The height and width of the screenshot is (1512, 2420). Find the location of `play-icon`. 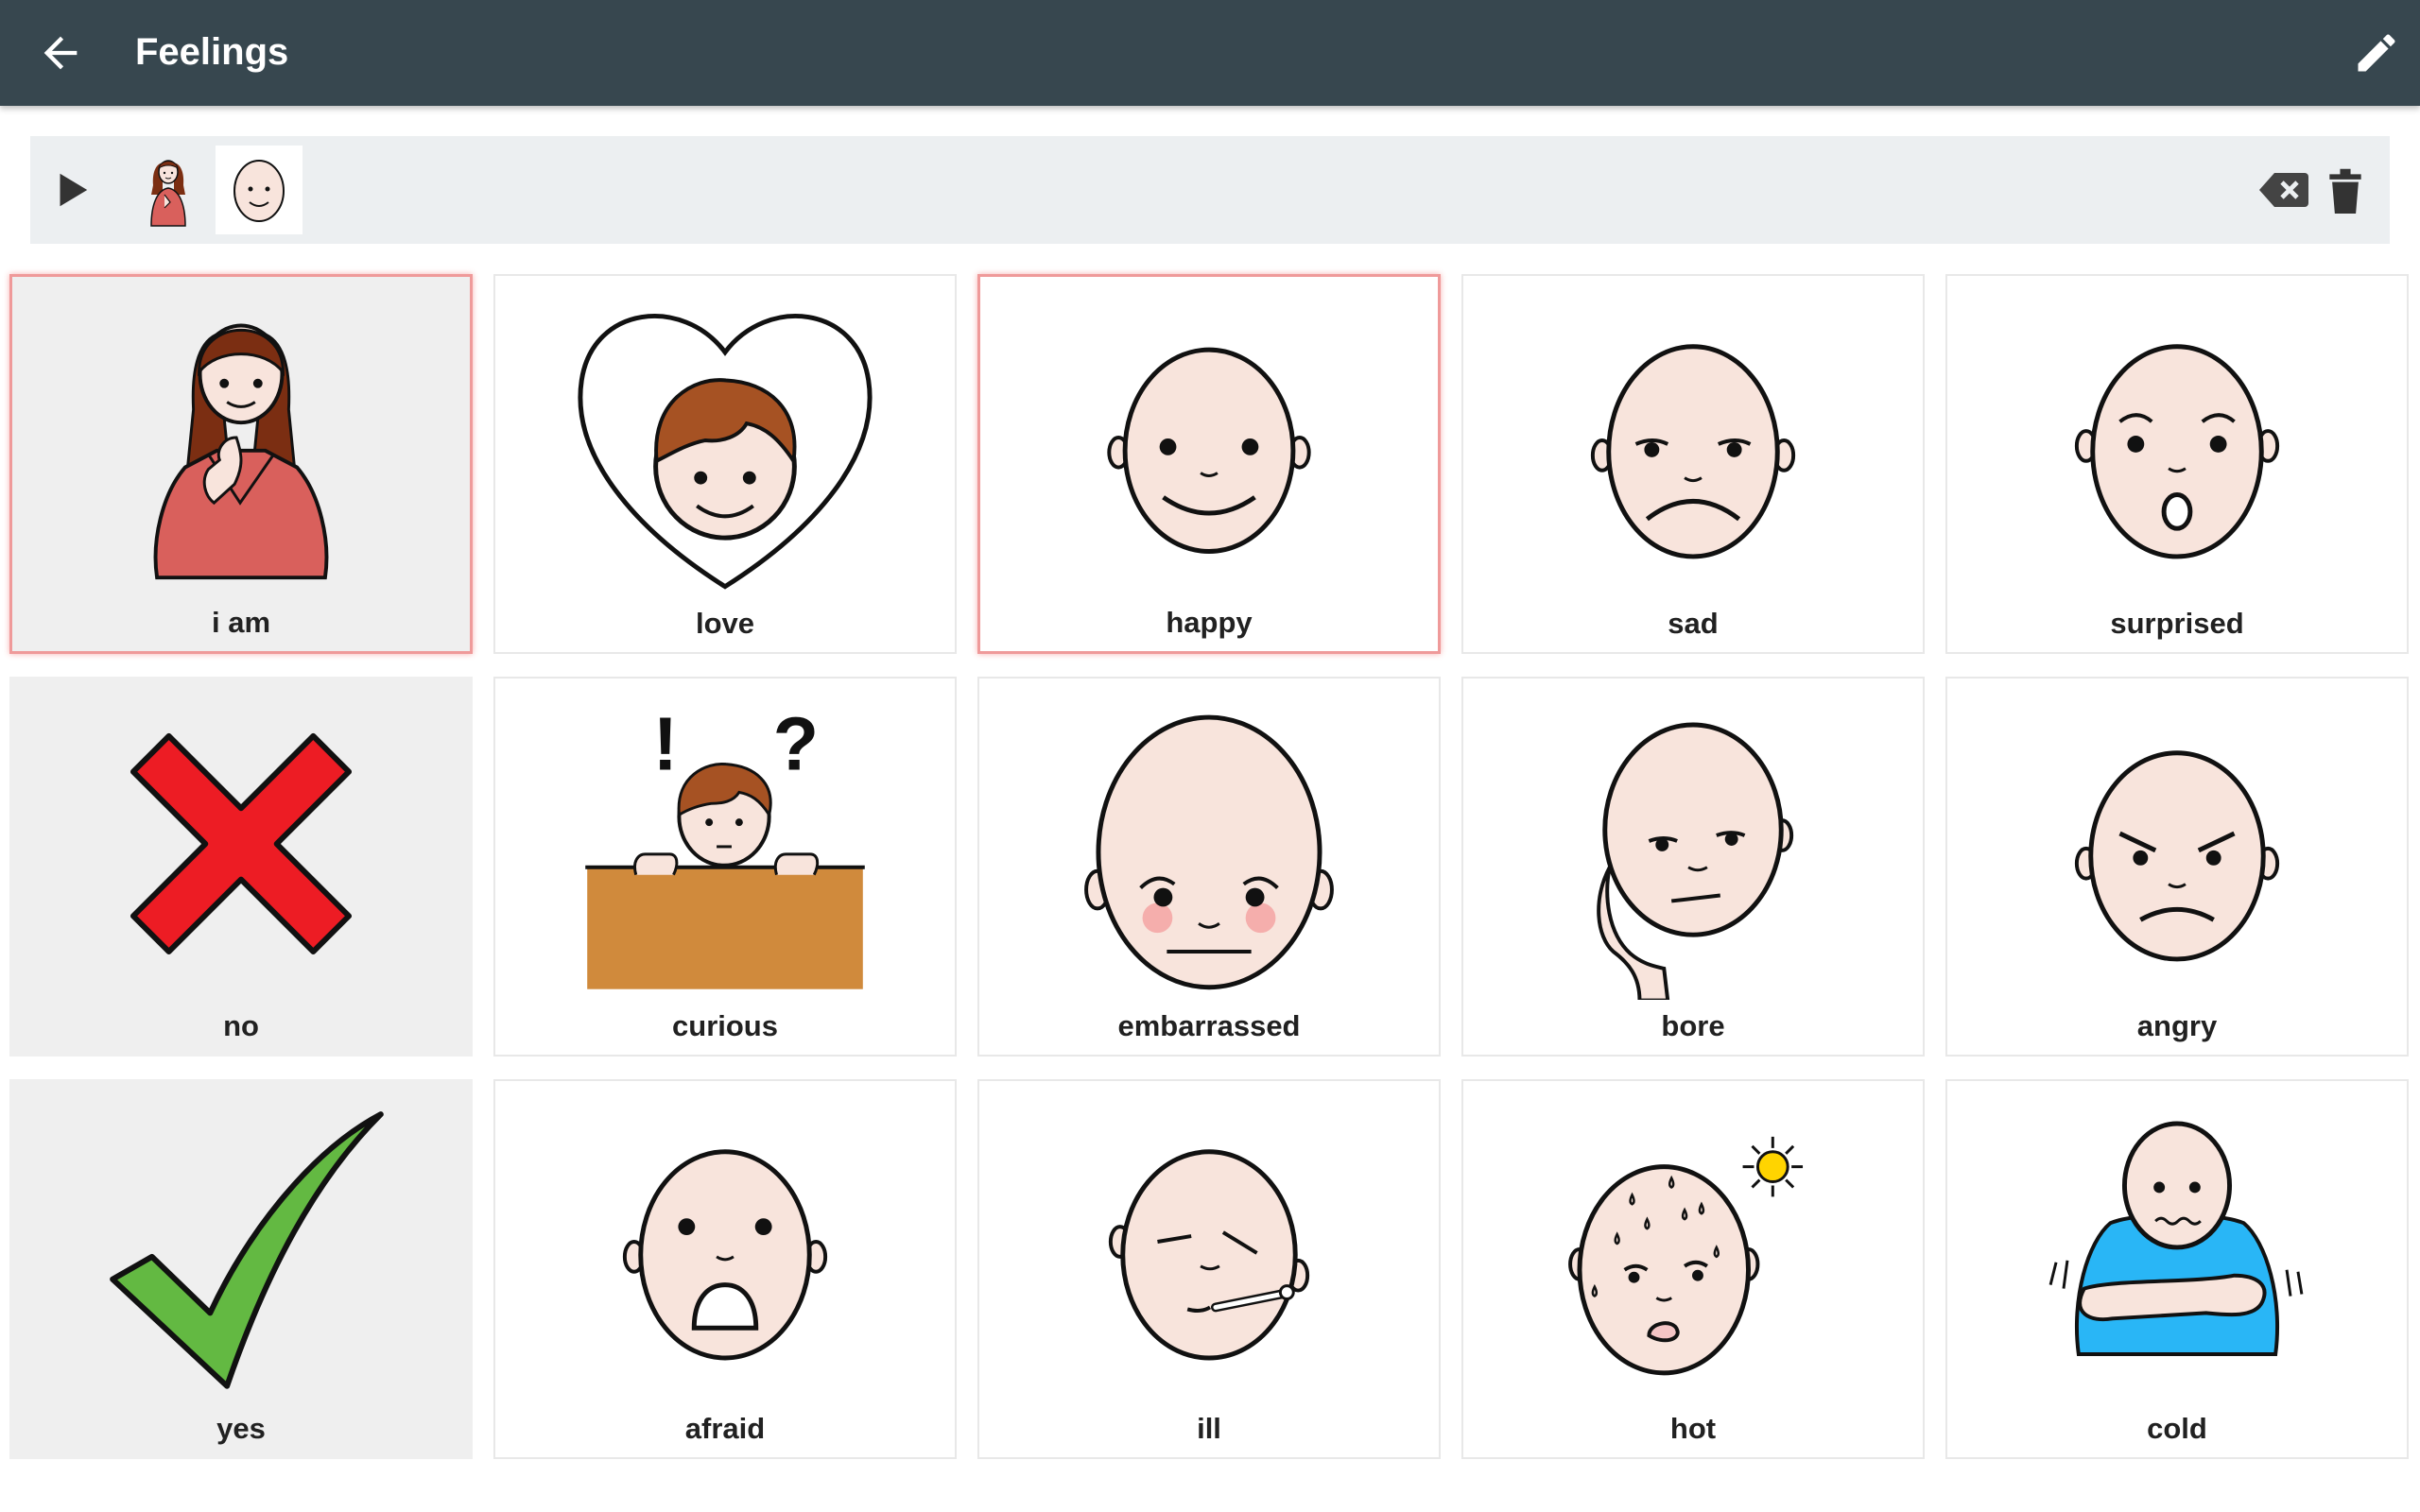

play-icon is located at coordinates (71, 190).